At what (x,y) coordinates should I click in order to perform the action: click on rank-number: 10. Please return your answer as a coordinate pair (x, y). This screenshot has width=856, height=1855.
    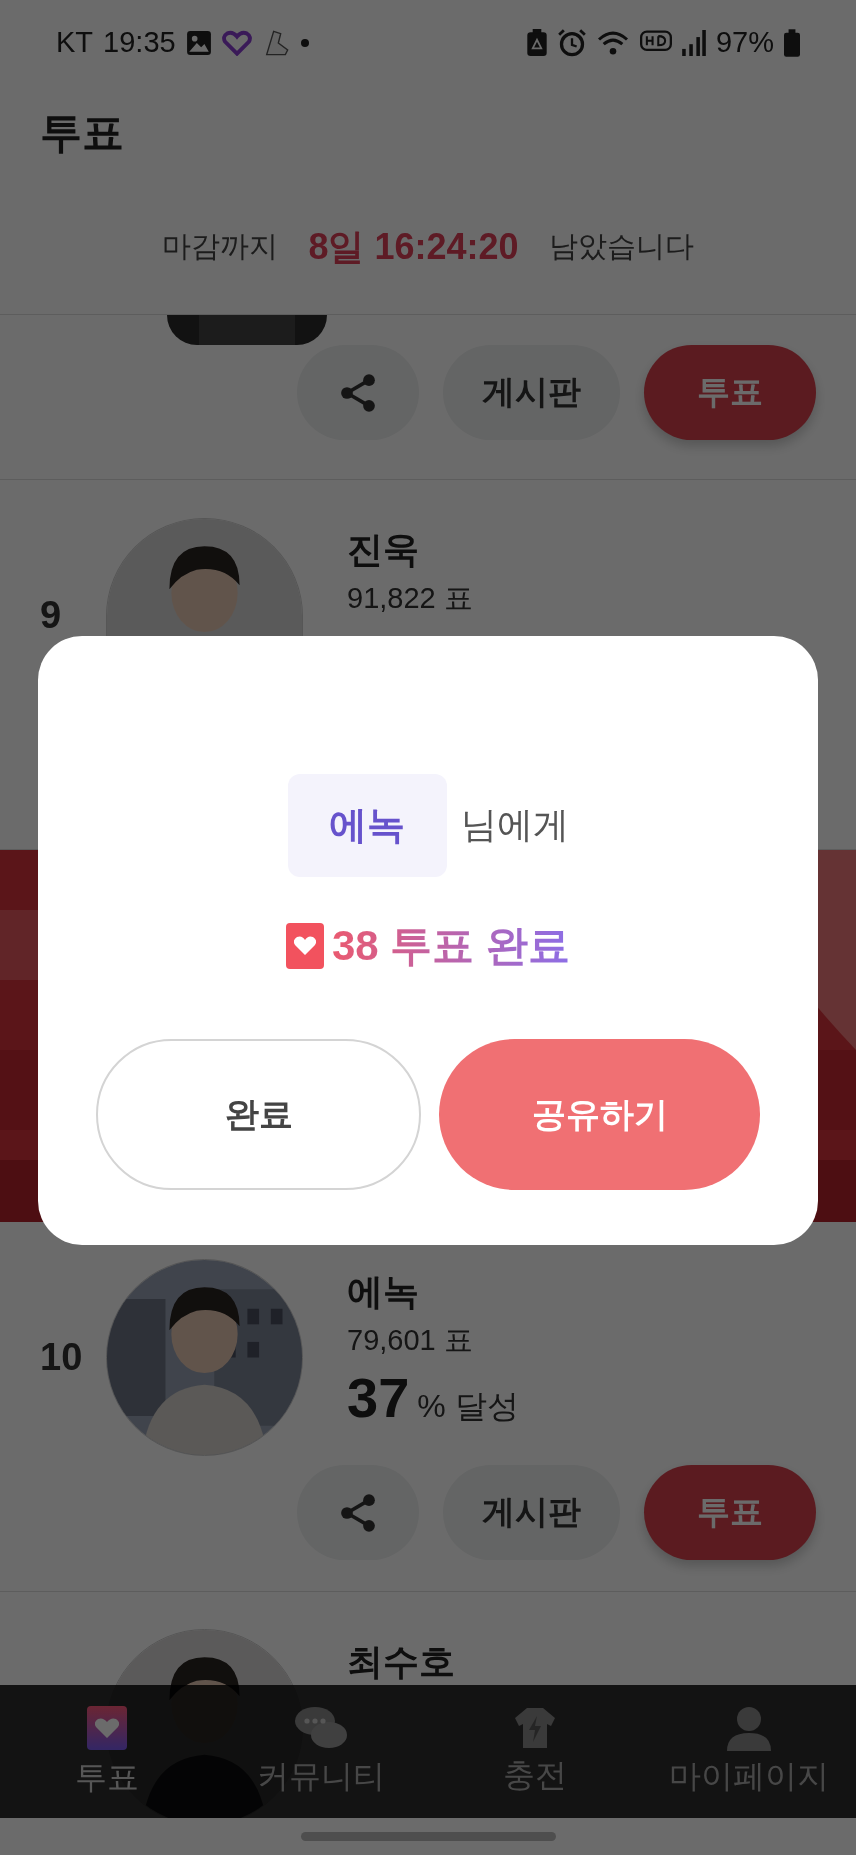
    Looking at the image, I should click on (61, 1357).